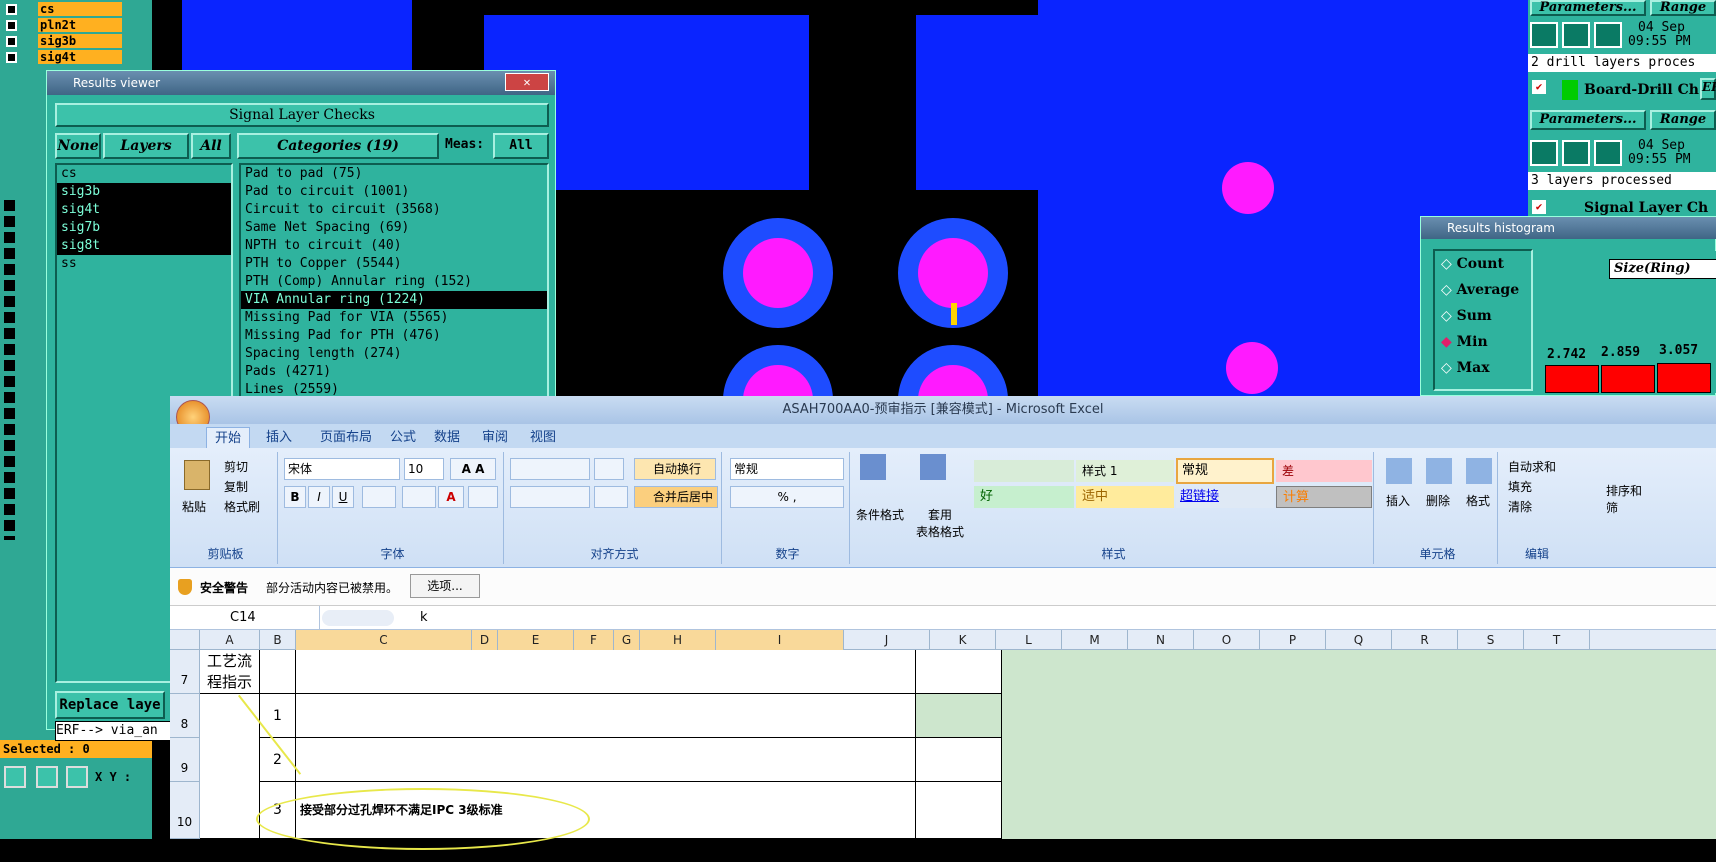 Image resolution: width=1716 pixels, height=862 pixels. What do you see at coordinates (342, 469) in the screenshot?
I see `font-name-select: 宋体` at bounding box center [342, 469].